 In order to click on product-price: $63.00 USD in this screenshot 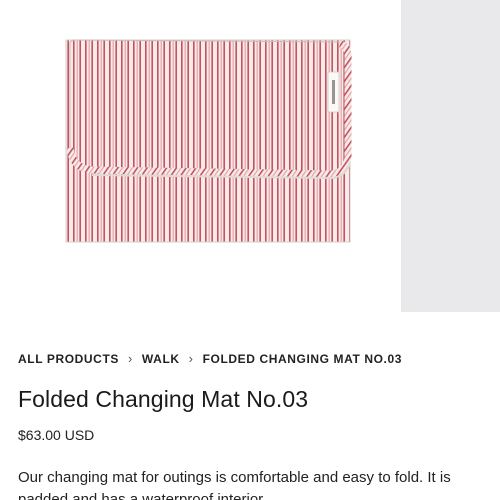, I will do `click(56, 435)`.